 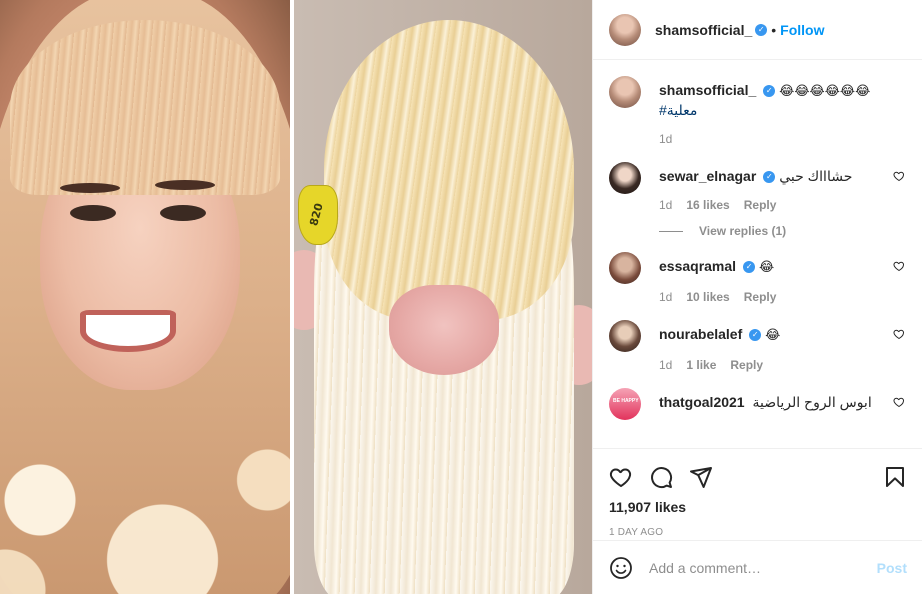 What do you see at coordinates (758, 278) in the screenshot?
I see `comment-item: essaqramal ✓ 😂 1d 10 likes Reply` at bounding box center [758, 278].